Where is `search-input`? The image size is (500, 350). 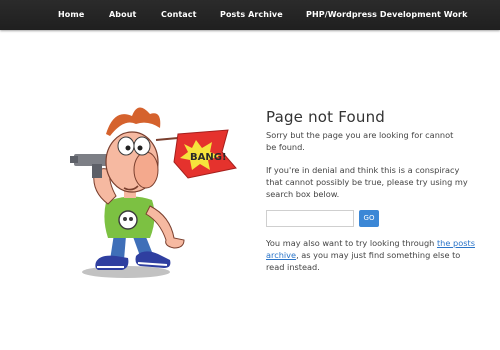
search-input is located at coordinates (310, 218).